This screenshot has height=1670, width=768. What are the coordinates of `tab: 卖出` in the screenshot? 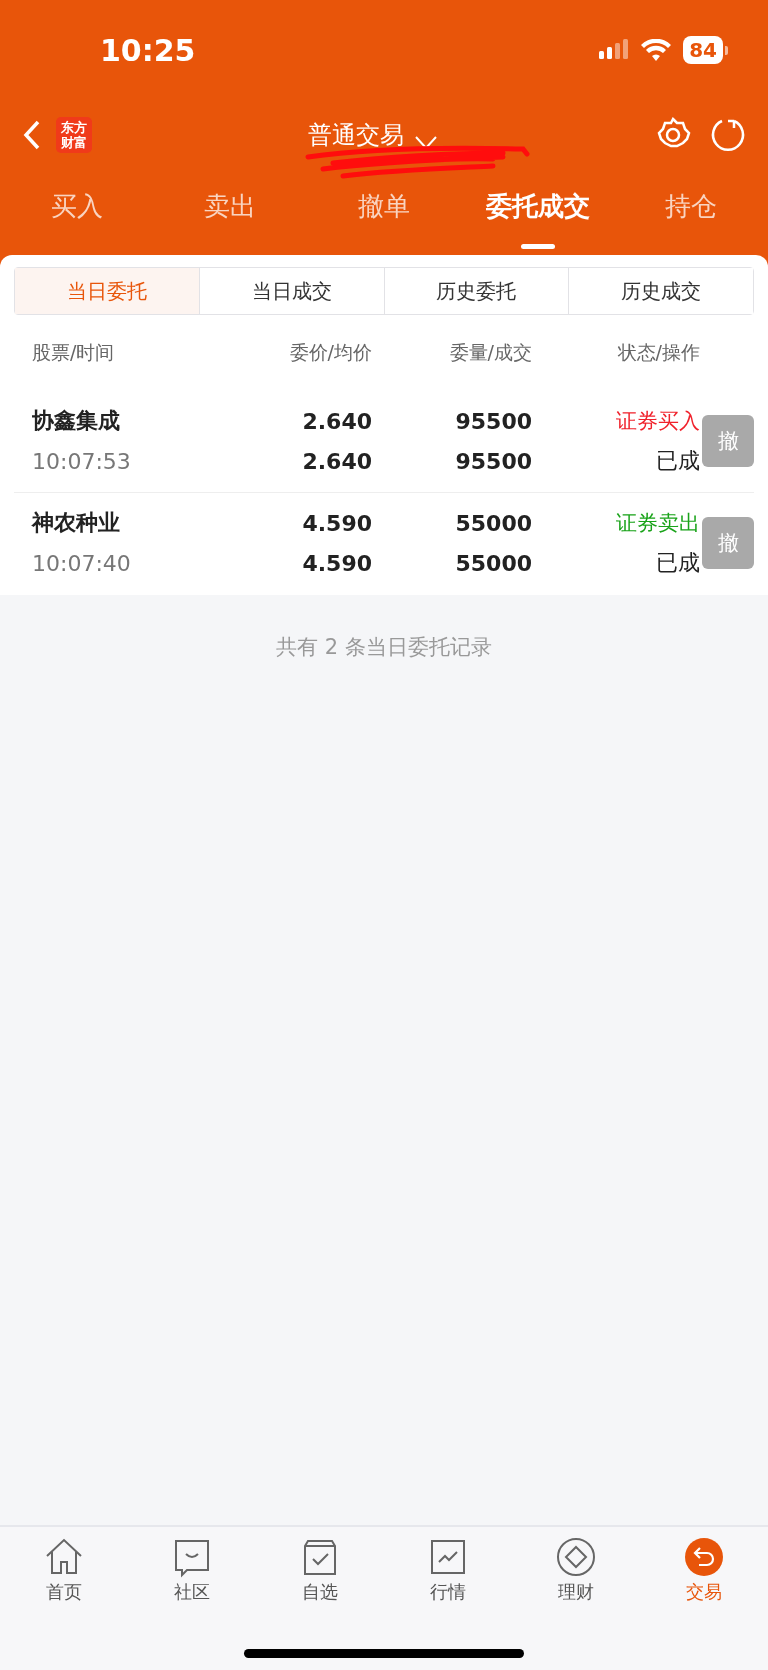 It's located at (230, 212).